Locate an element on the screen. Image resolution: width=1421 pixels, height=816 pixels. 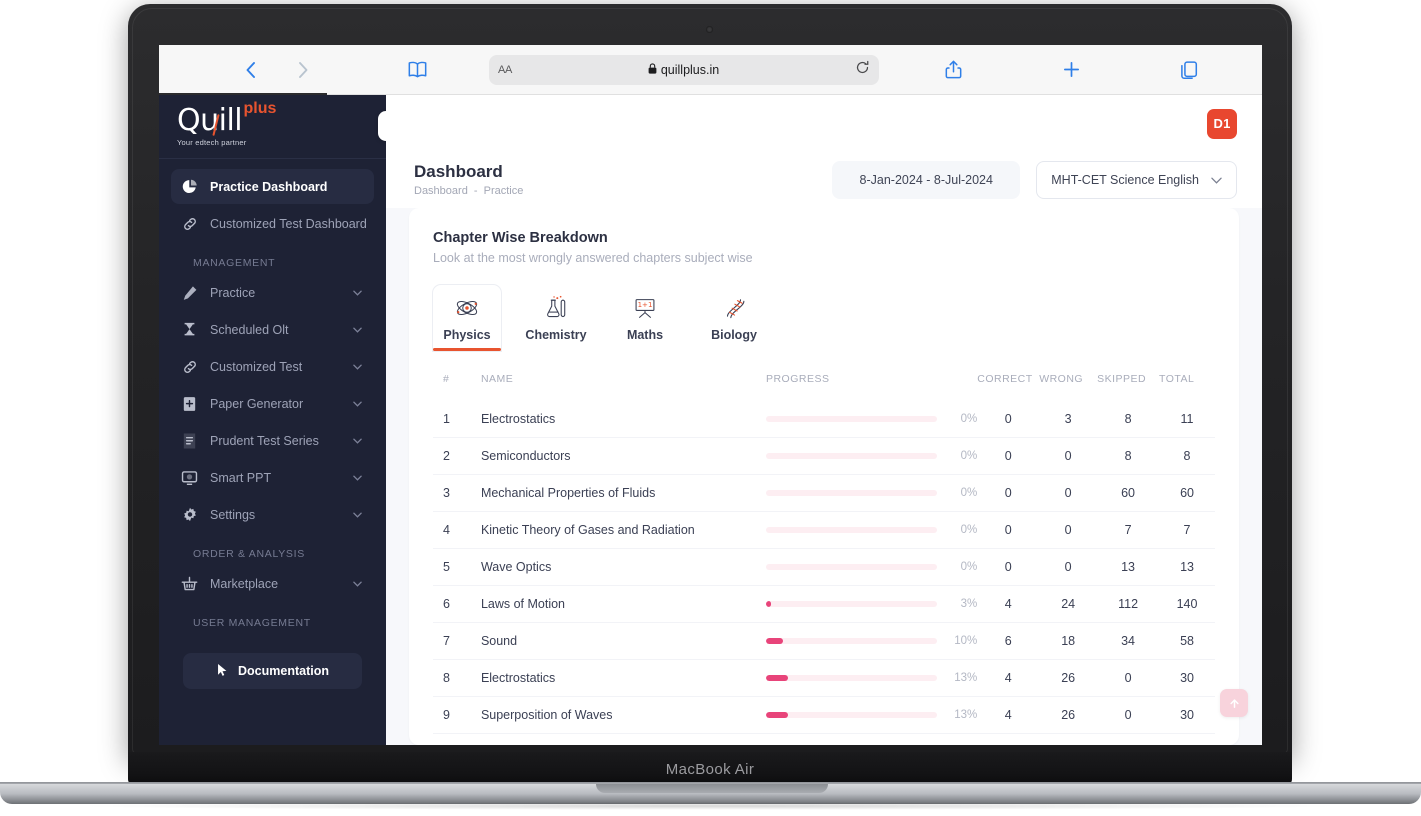
documentation-button: Documentation is located at coordinates (272, 671).